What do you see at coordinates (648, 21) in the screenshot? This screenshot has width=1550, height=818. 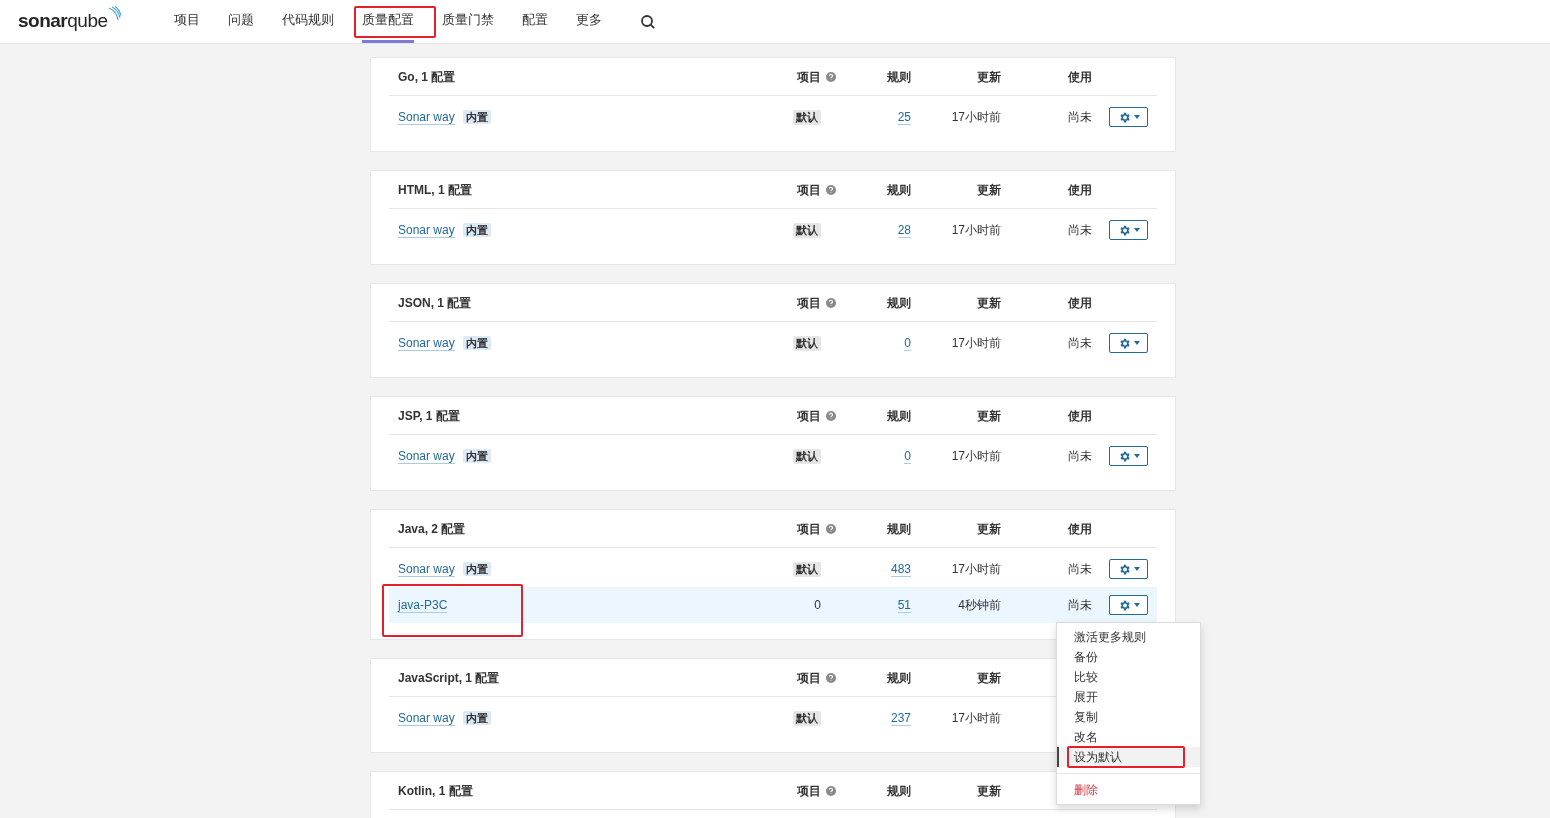 I see `search-icon` at bounding box center [648, 21].